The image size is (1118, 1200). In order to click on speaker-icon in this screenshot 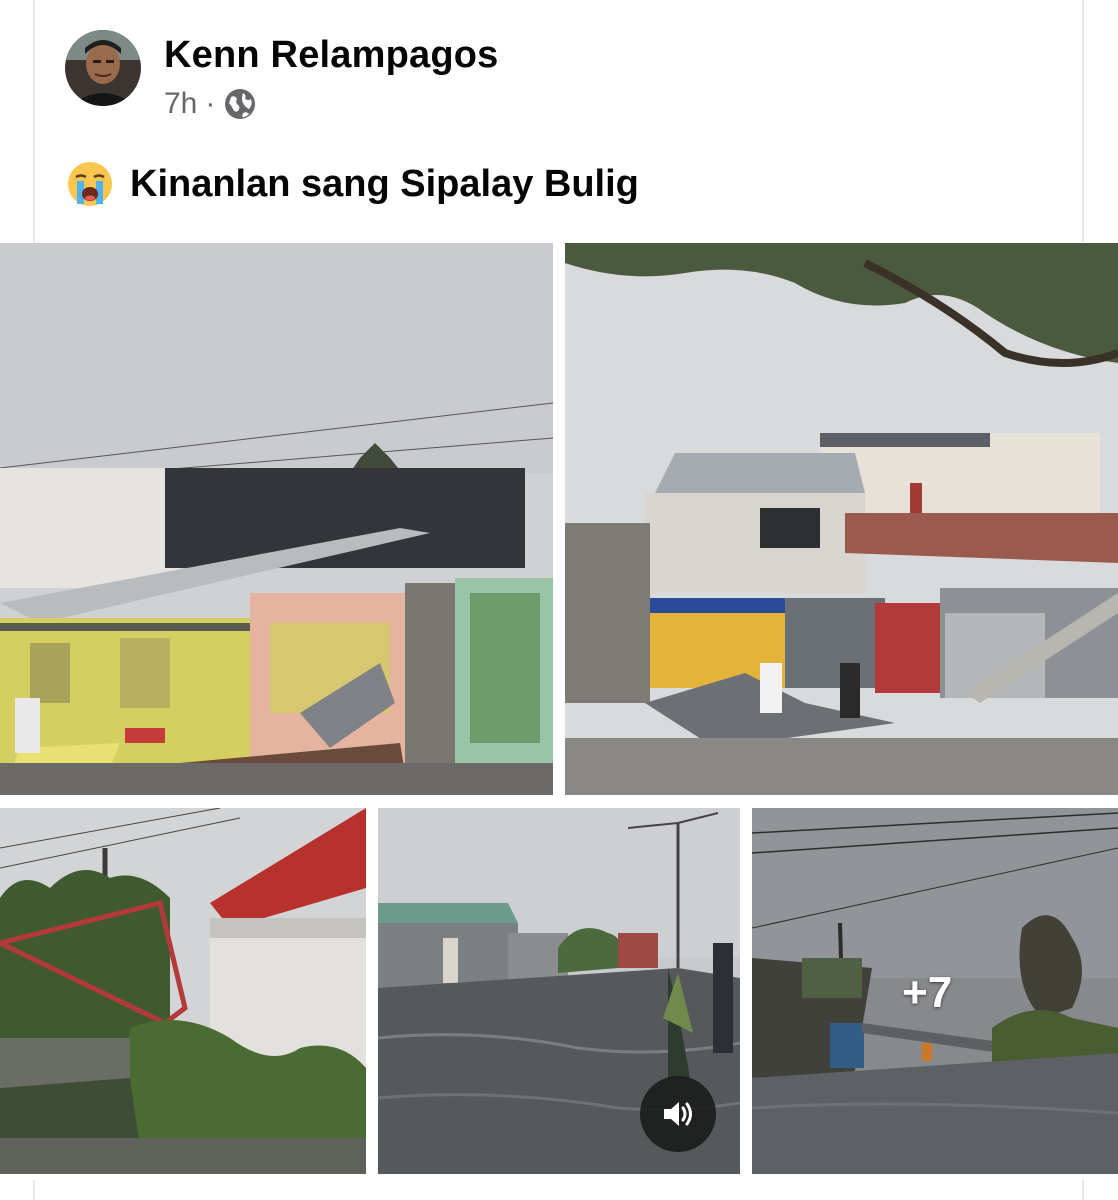, I will do `click(678, 1114)`.